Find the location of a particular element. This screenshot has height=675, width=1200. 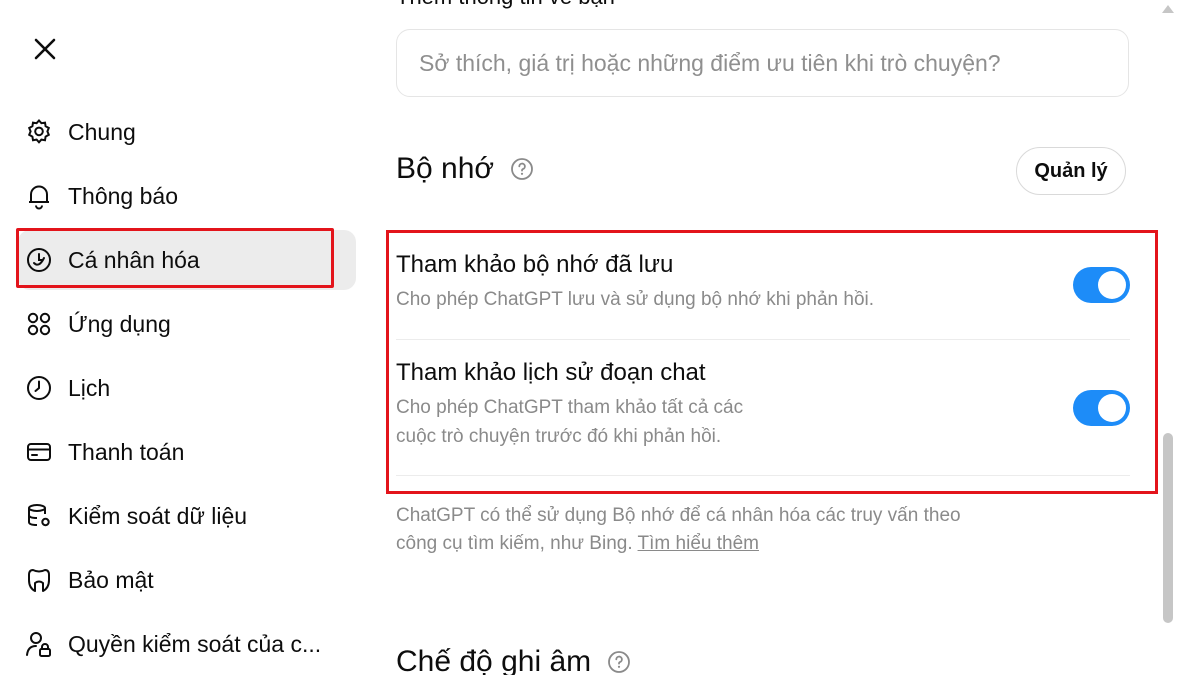

sidebar-item-apps: Ứng dụng is located at coordinates (187, 324).